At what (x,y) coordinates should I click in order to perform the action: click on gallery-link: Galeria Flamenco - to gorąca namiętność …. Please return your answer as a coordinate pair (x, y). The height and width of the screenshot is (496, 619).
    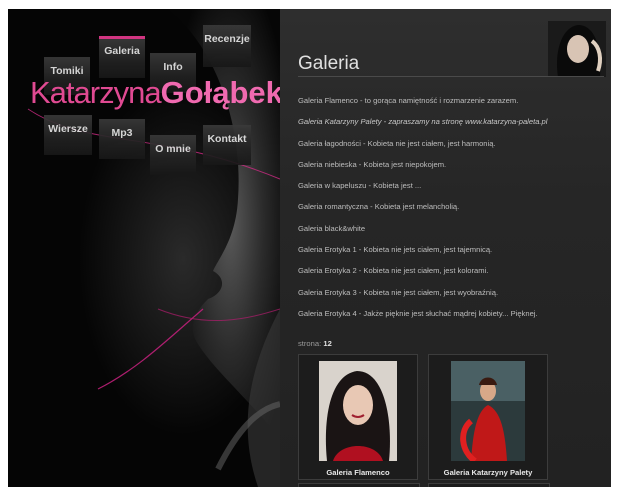
    Looking at the image, I should click on (451, 105).